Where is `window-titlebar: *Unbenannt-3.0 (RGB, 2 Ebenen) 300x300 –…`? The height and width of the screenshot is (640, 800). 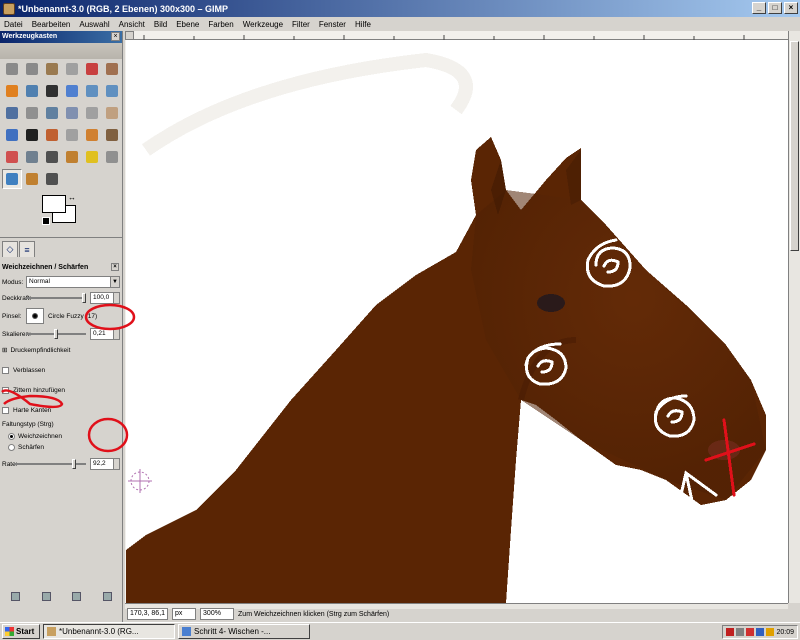
window-titlebar: *Unbenannt-3.0 (RGB, 2 Ebenen) 300x300 –… is located at coordinates (400, 8).